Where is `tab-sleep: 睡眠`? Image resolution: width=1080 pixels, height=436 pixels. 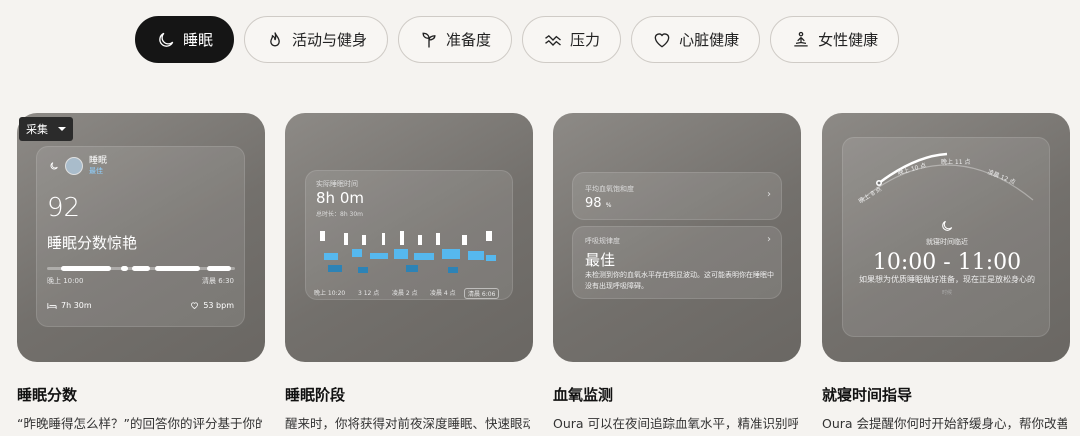 tab-sleep: 睡眠 is located at coordinates (185, 39).